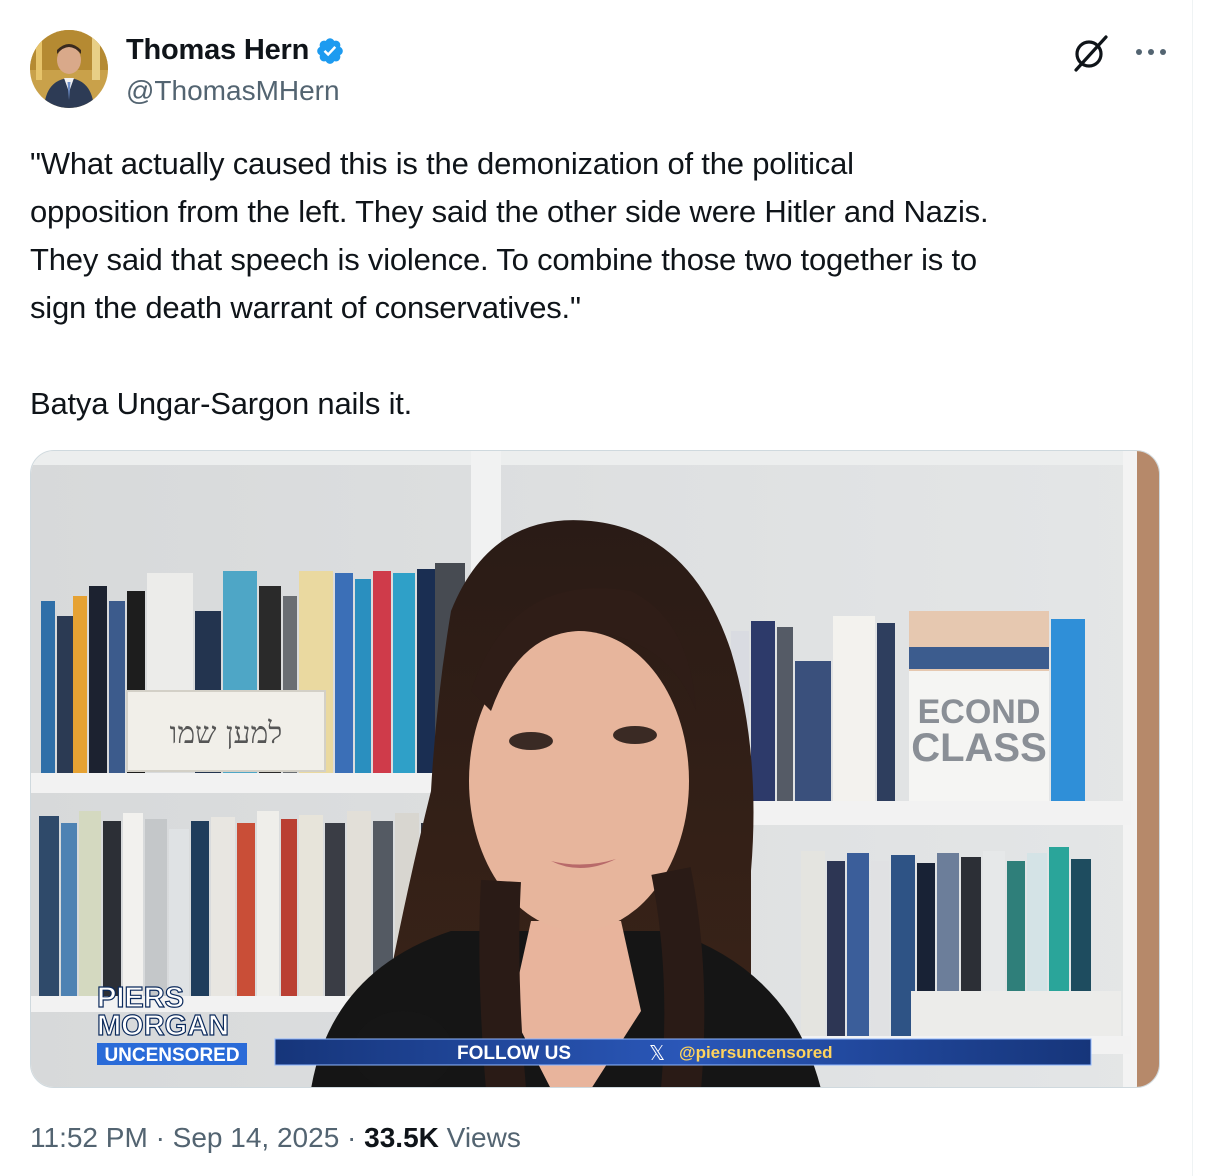  I want to click on author-handle: @ThomasMHern, so click(233, 91).